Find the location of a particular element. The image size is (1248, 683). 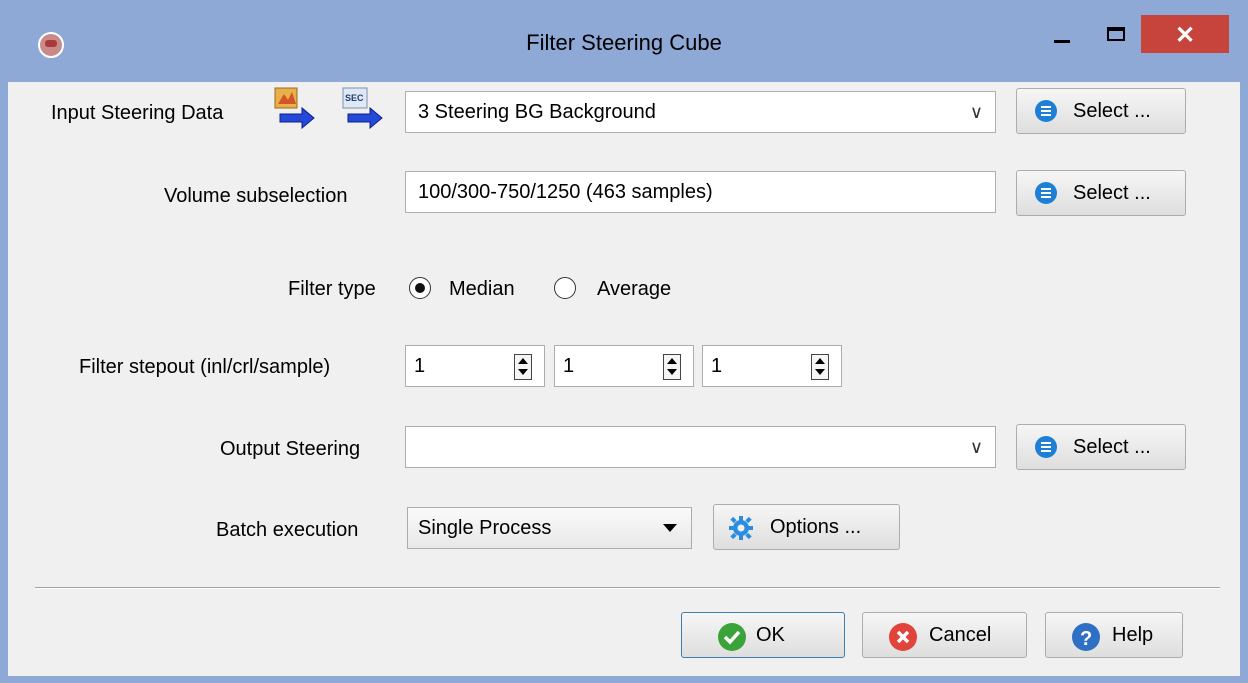

input-steering-label: Input Steering Data is located at coordinates (137, 113).